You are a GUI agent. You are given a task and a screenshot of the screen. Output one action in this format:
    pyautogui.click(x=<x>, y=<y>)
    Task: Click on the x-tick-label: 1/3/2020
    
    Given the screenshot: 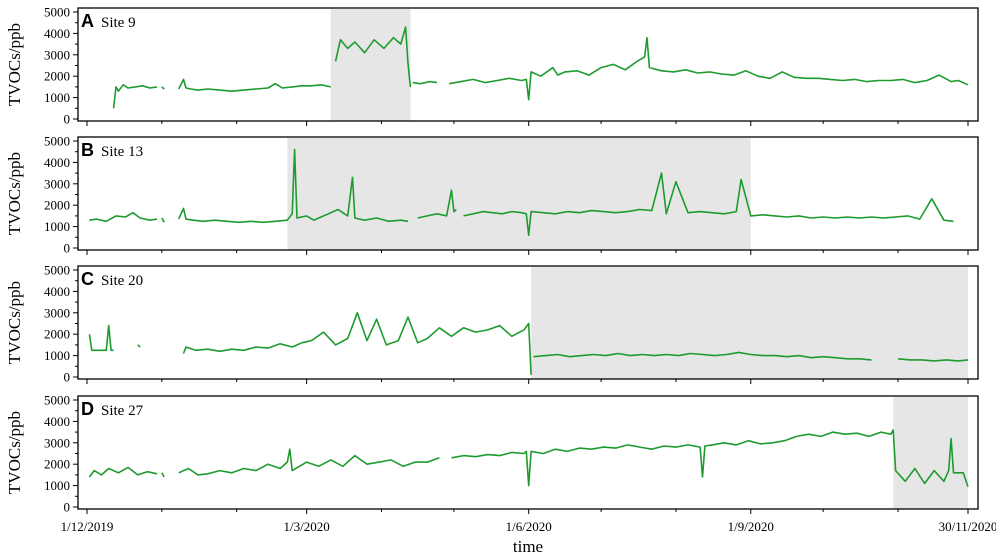 What is the action you would take?
    pyautogui.click(x=307, y=526)
    